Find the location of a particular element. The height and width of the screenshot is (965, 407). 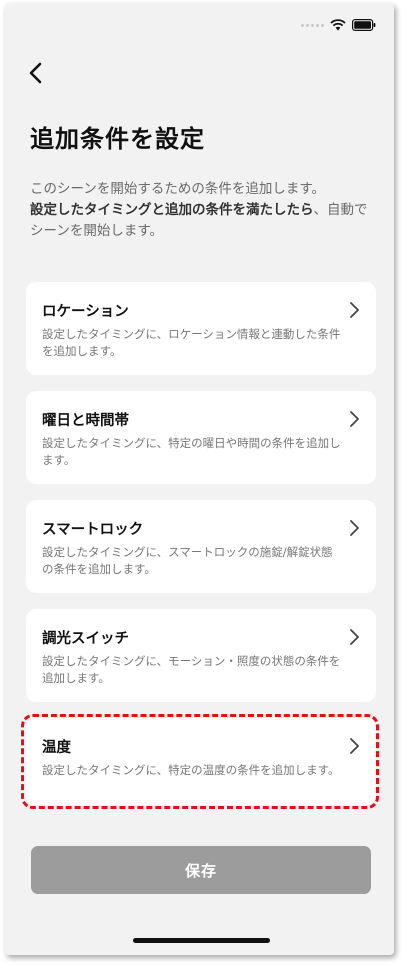

back-button is located at coordinates (37, 73).